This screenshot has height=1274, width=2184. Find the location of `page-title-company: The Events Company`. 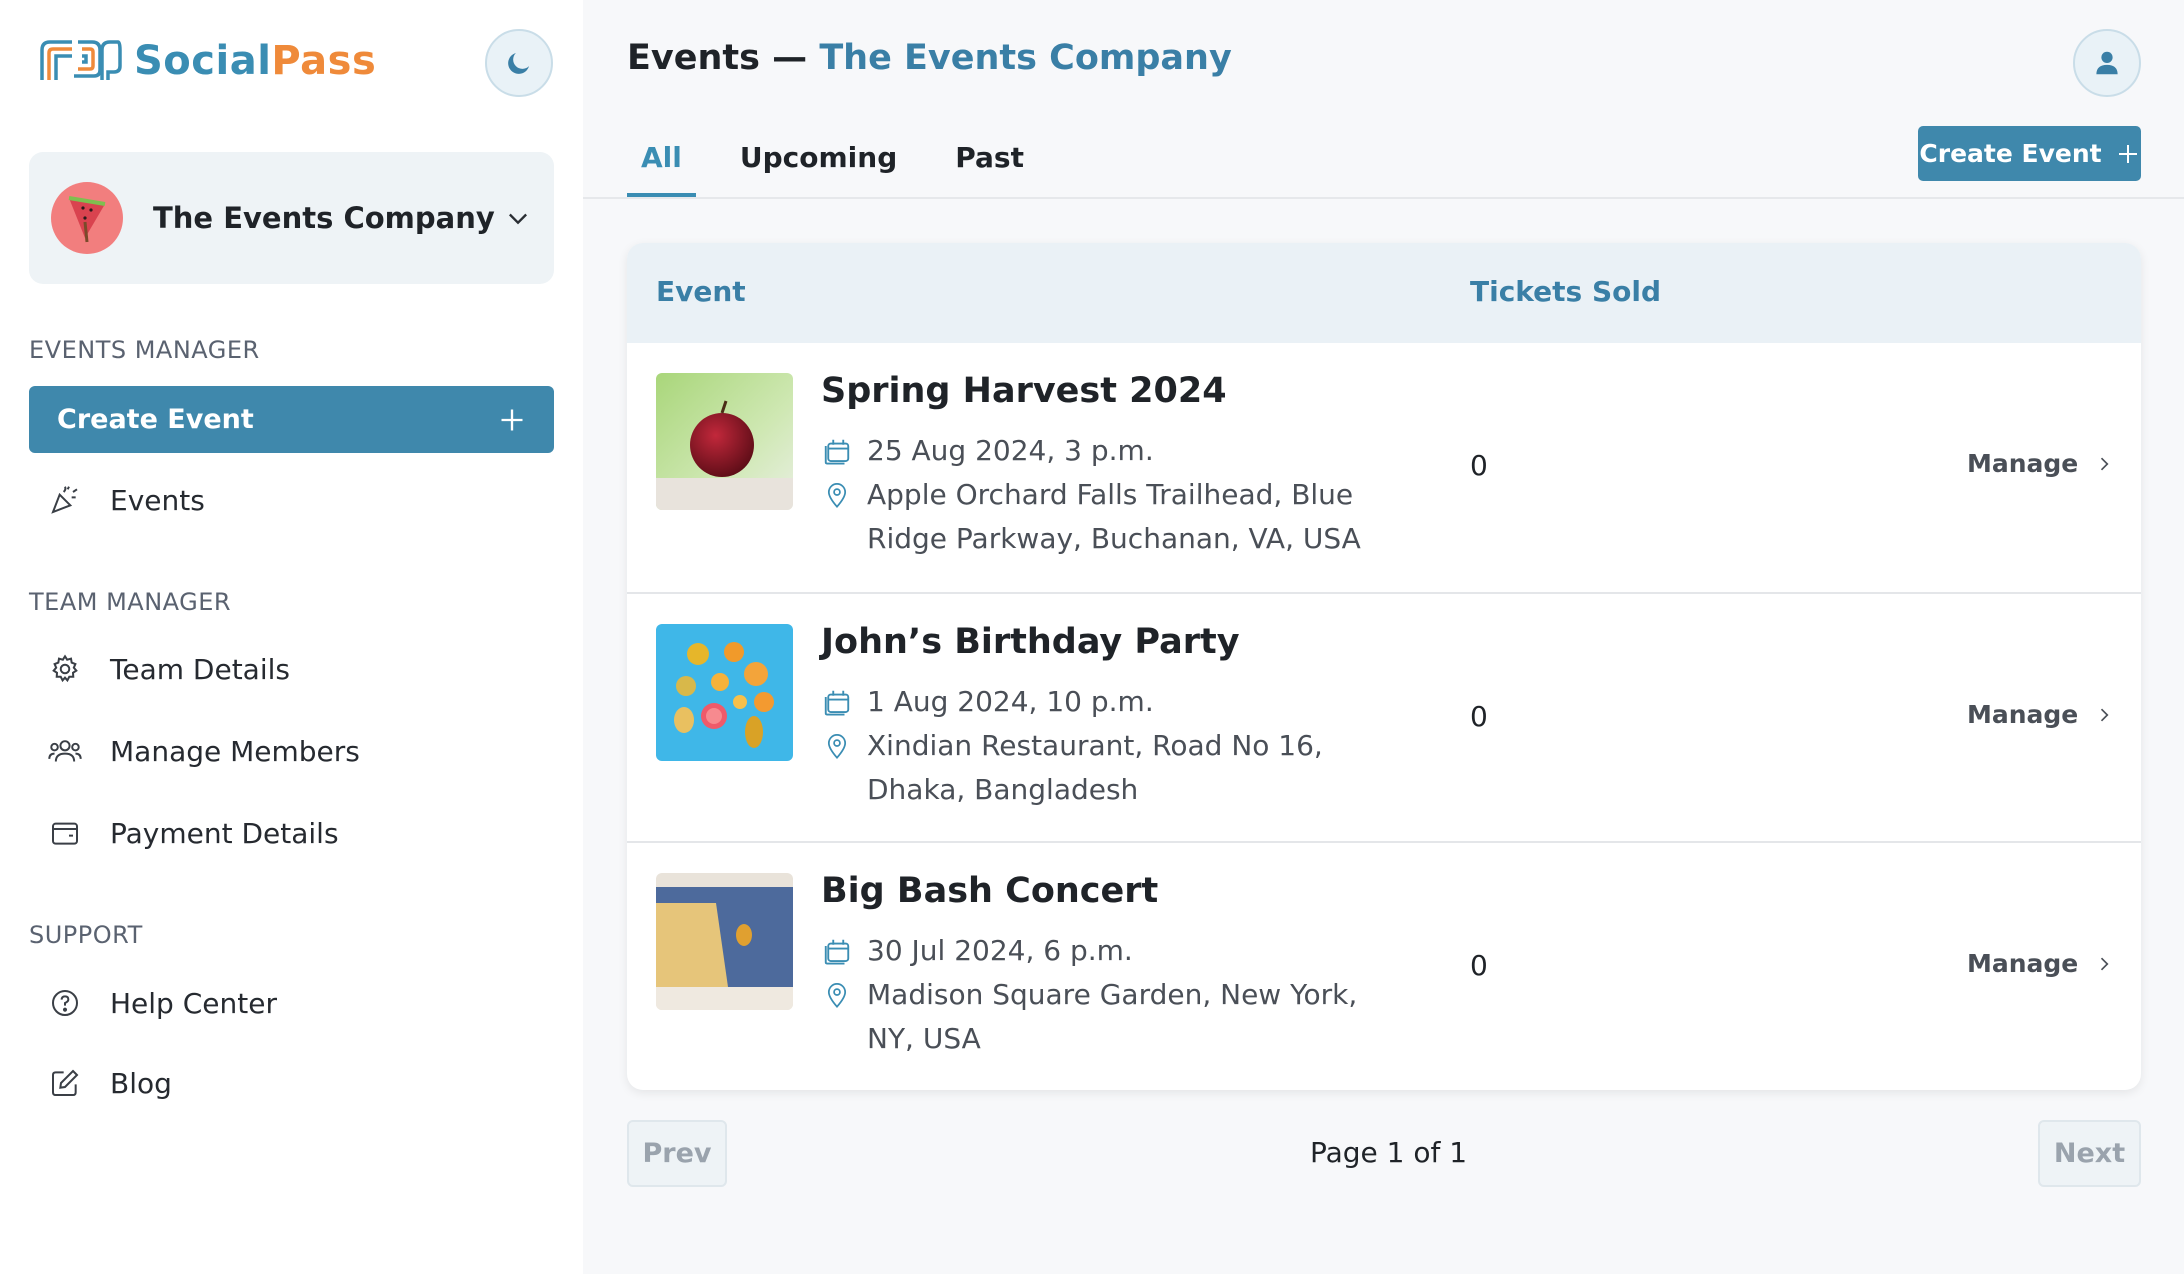

page-title-company: The Events Company is located at coordinates (1025, 58).